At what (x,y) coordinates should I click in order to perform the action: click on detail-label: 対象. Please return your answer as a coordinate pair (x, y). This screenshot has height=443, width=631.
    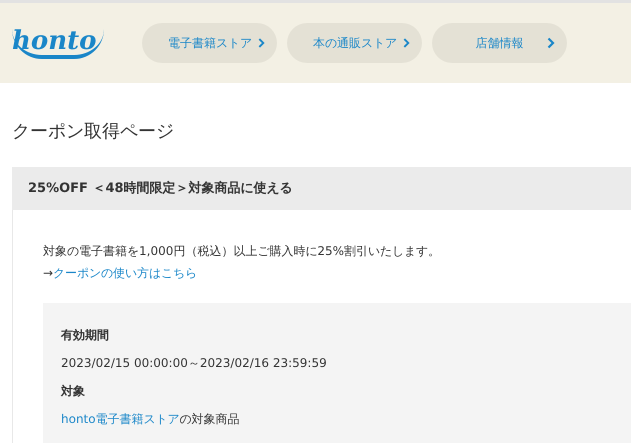
    Looking at the image, I should click on (73, 391).